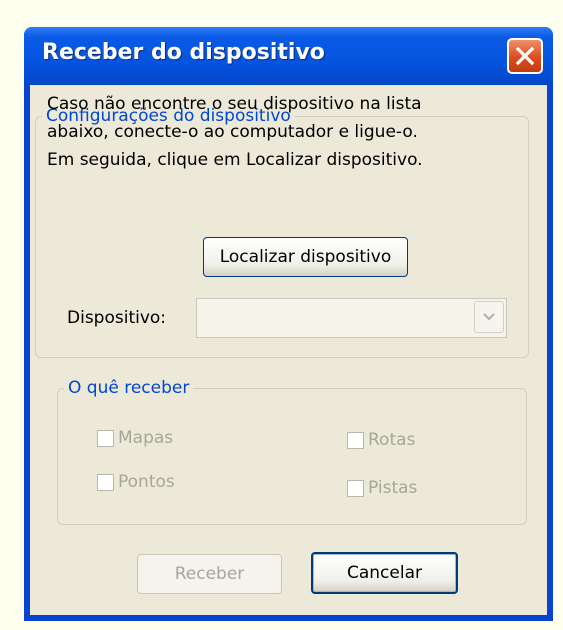  I want to click on maps-checkbox-box, so click(105, 438).